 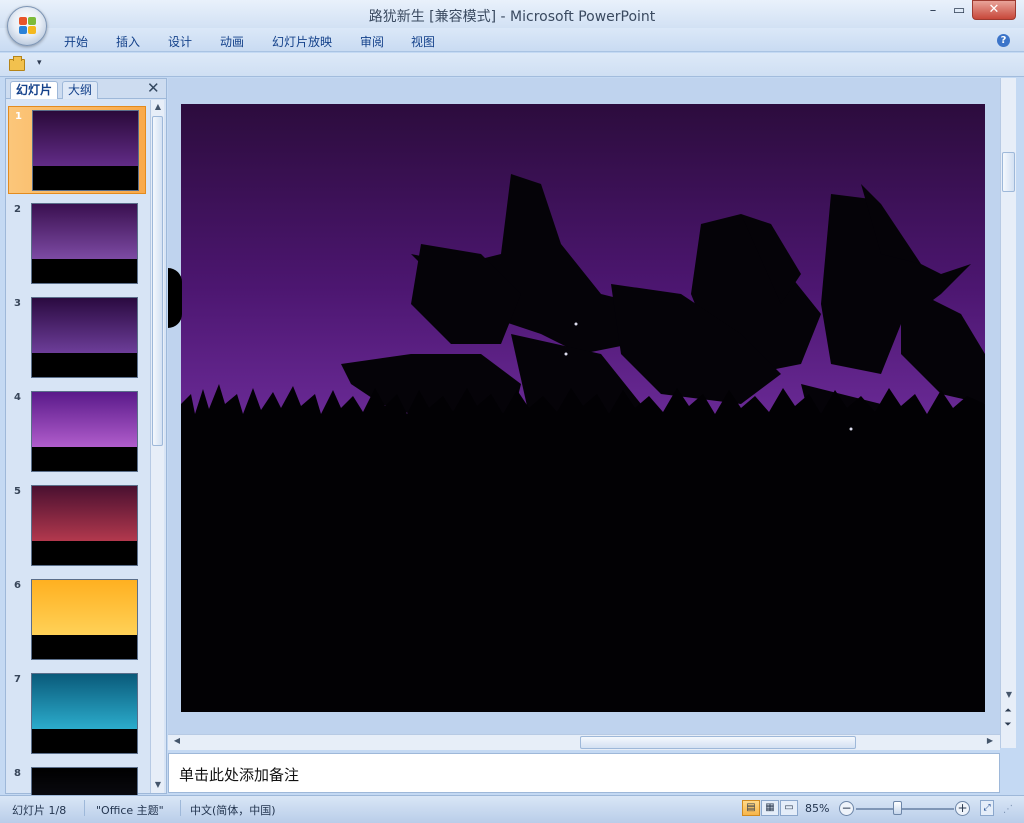 I want to click on tab-slideshow: 幻灯片放映, so click(x=302, y=41).